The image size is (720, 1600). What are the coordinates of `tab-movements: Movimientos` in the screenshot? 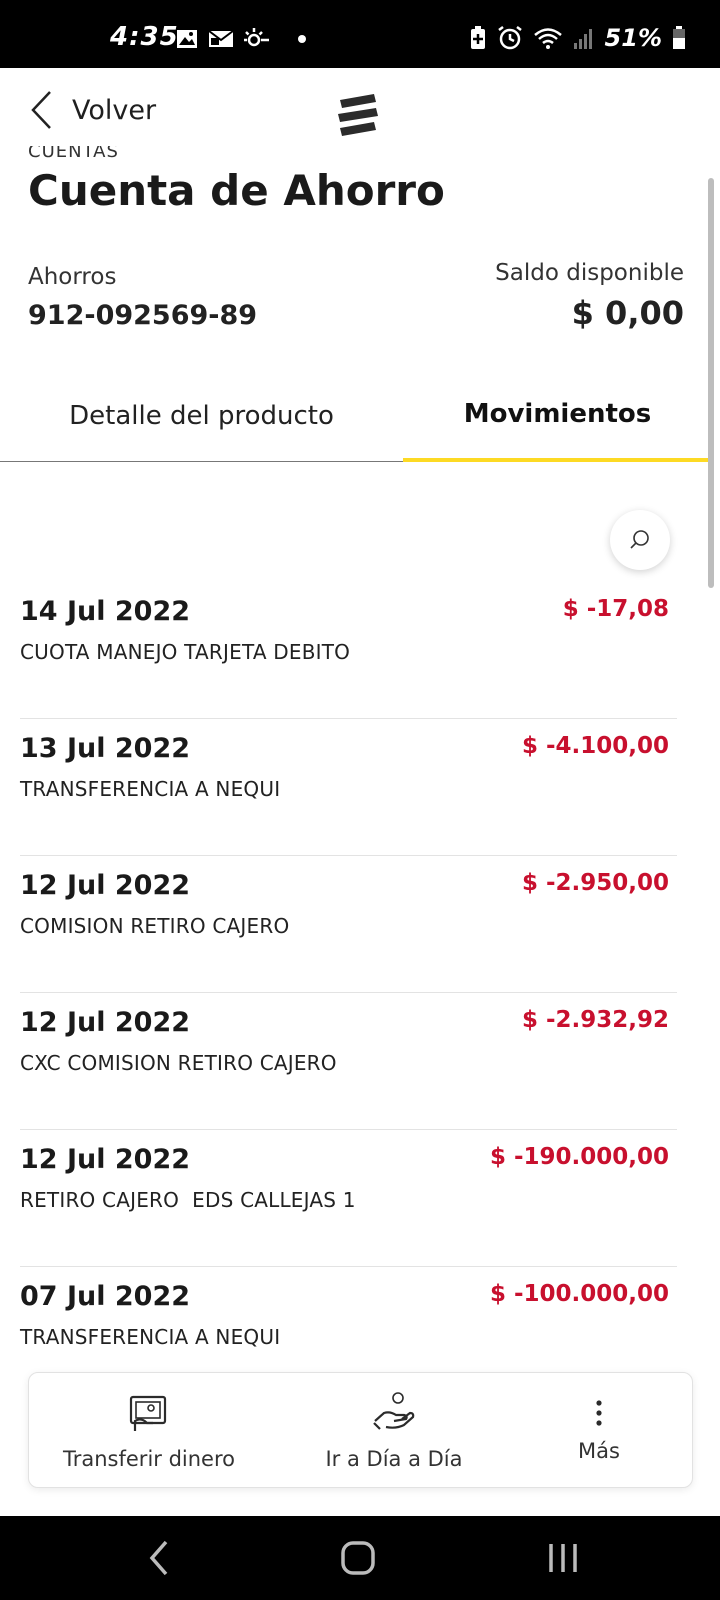 It's located at (557, 416).